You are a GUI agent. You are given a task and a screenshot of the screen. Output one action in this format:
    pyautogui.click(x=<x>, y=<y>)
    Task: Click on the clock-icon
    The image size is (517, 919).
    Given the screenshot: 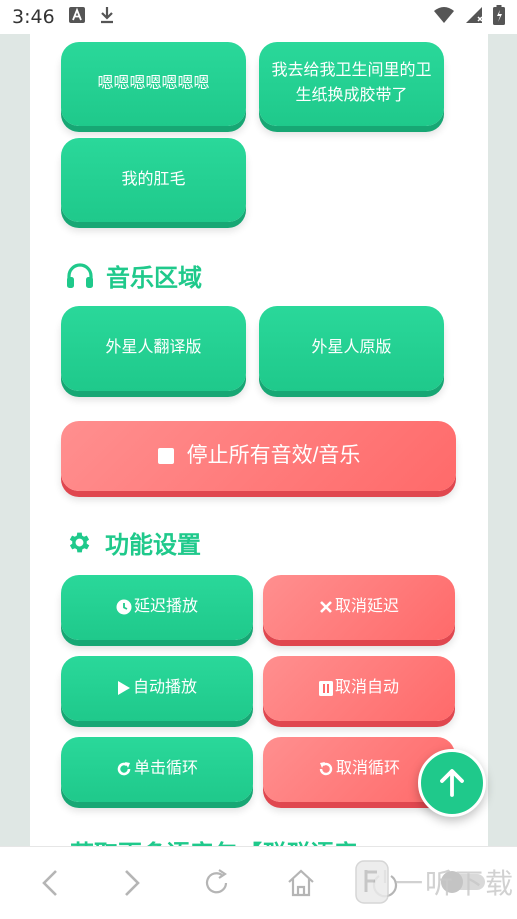 What is the action you would take?
    pyautogui.click(x=124, y=607)
    